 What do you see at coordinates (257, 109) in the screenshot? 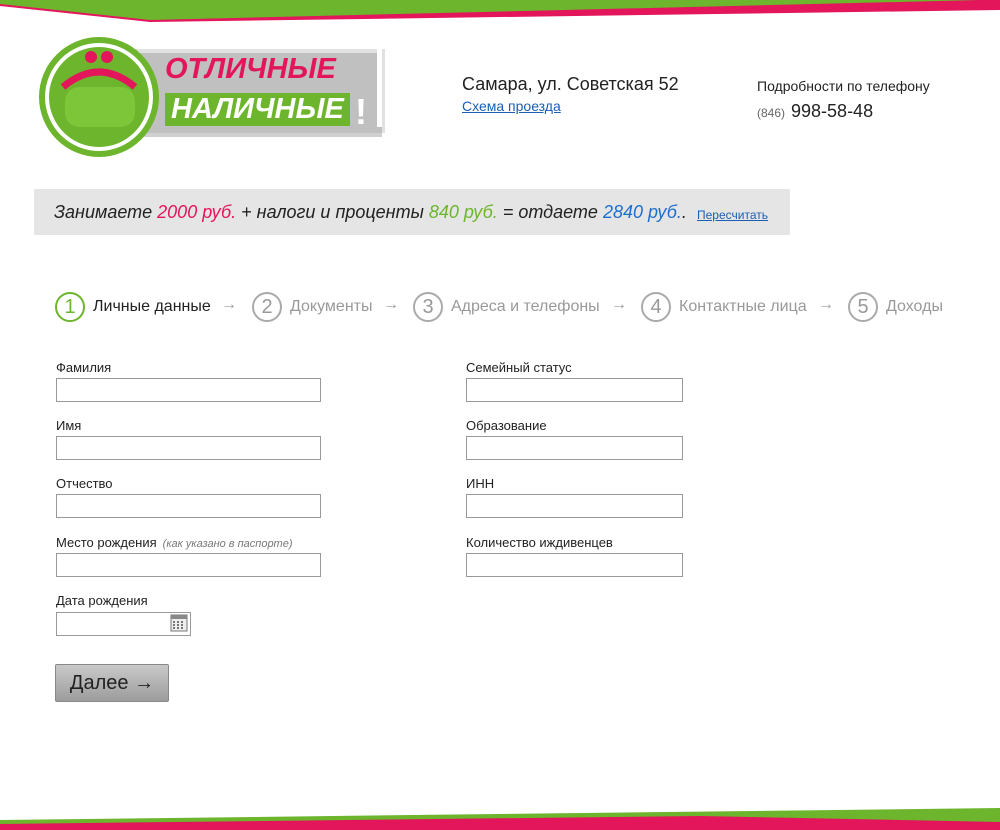
I see `logo-line2: НАЛИЧНЫЕ` at bounding box center [257, 109].